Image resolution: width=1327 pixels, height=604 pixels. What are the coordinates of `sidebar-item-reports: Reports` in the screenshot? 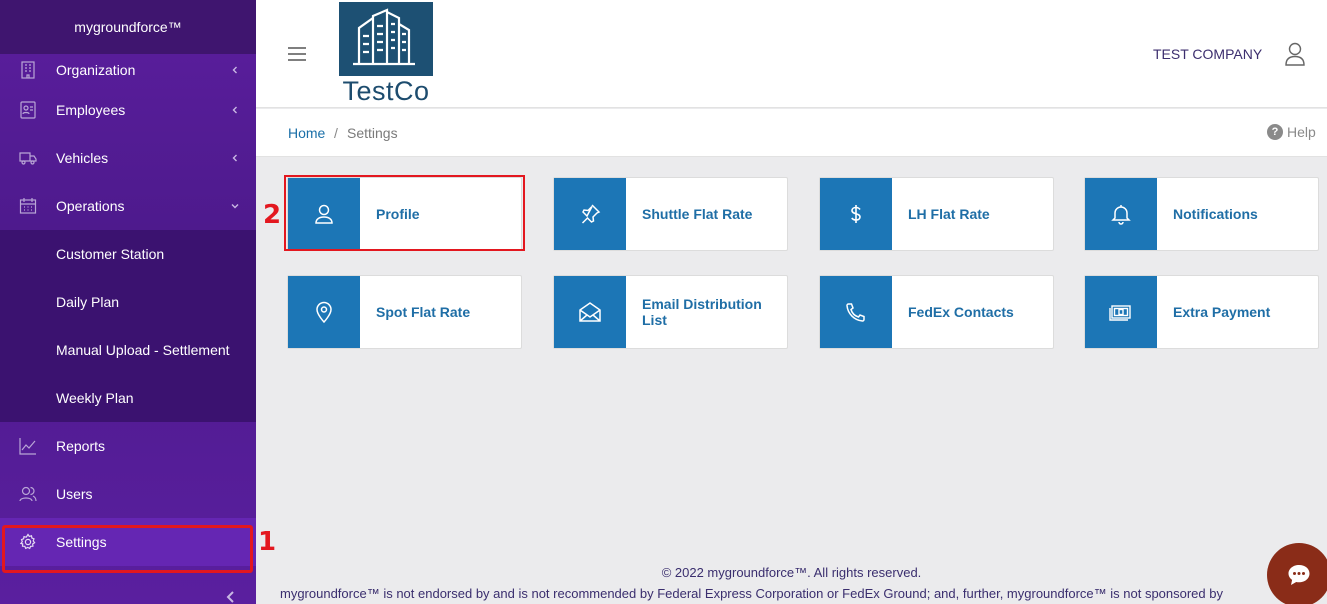 It's located at (128, 446).